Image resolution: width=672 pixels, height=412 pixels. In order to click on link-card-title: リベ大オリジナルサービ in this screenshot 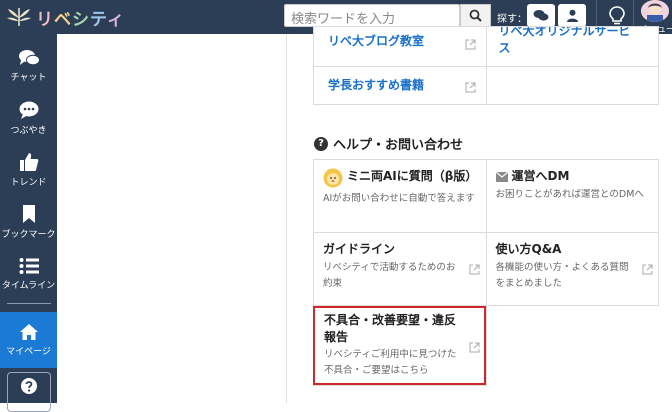, I will do `click(564, 32)`.